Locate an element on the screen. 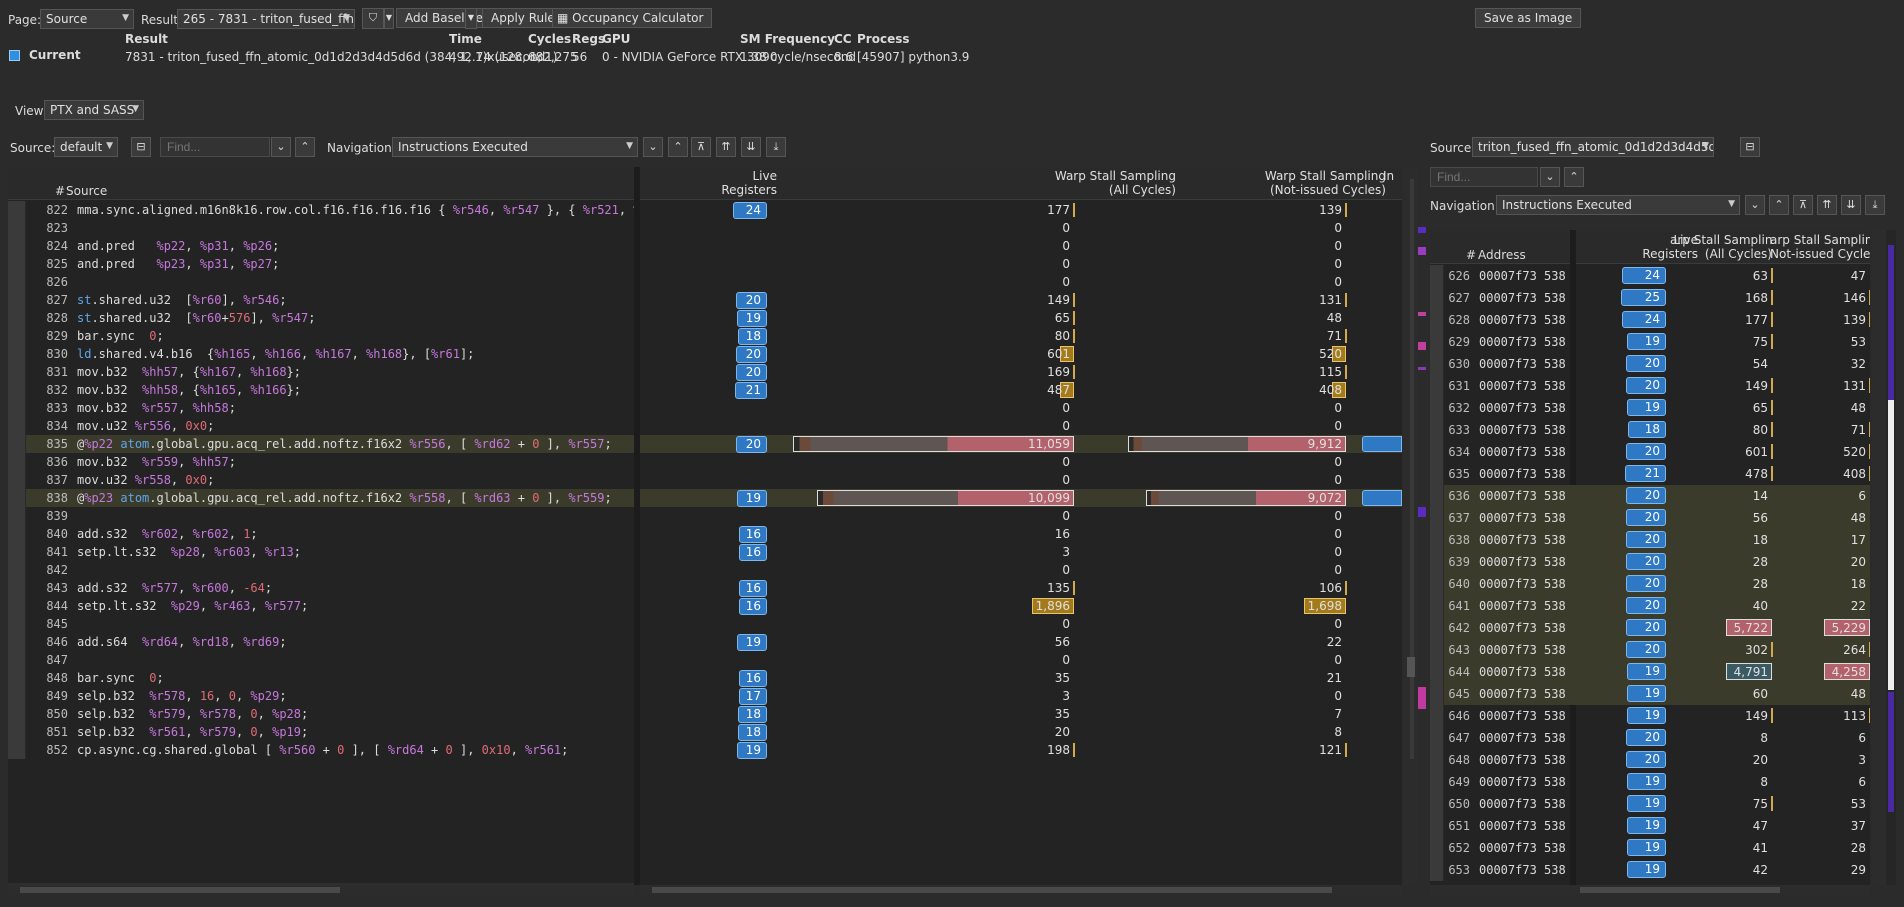 The image size is (1904, 907). sass-row: 642 00007f73 538 20 5,722 5,229 is located at coordinates (1650, 628).